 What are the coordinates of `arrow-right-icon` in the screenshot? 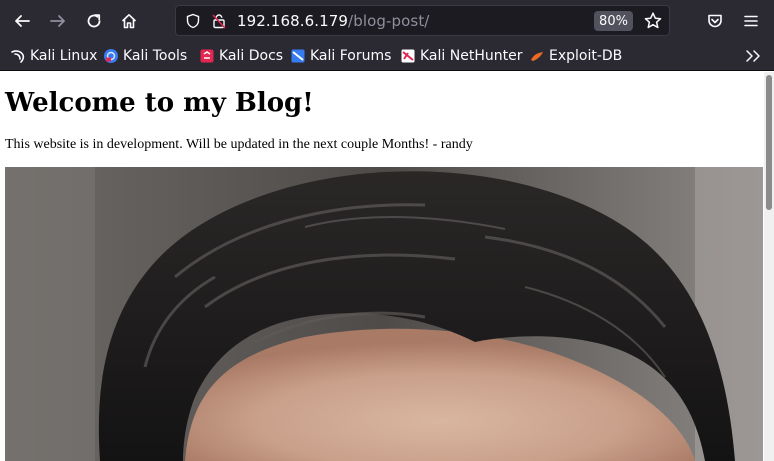 It's located at (57, 21).